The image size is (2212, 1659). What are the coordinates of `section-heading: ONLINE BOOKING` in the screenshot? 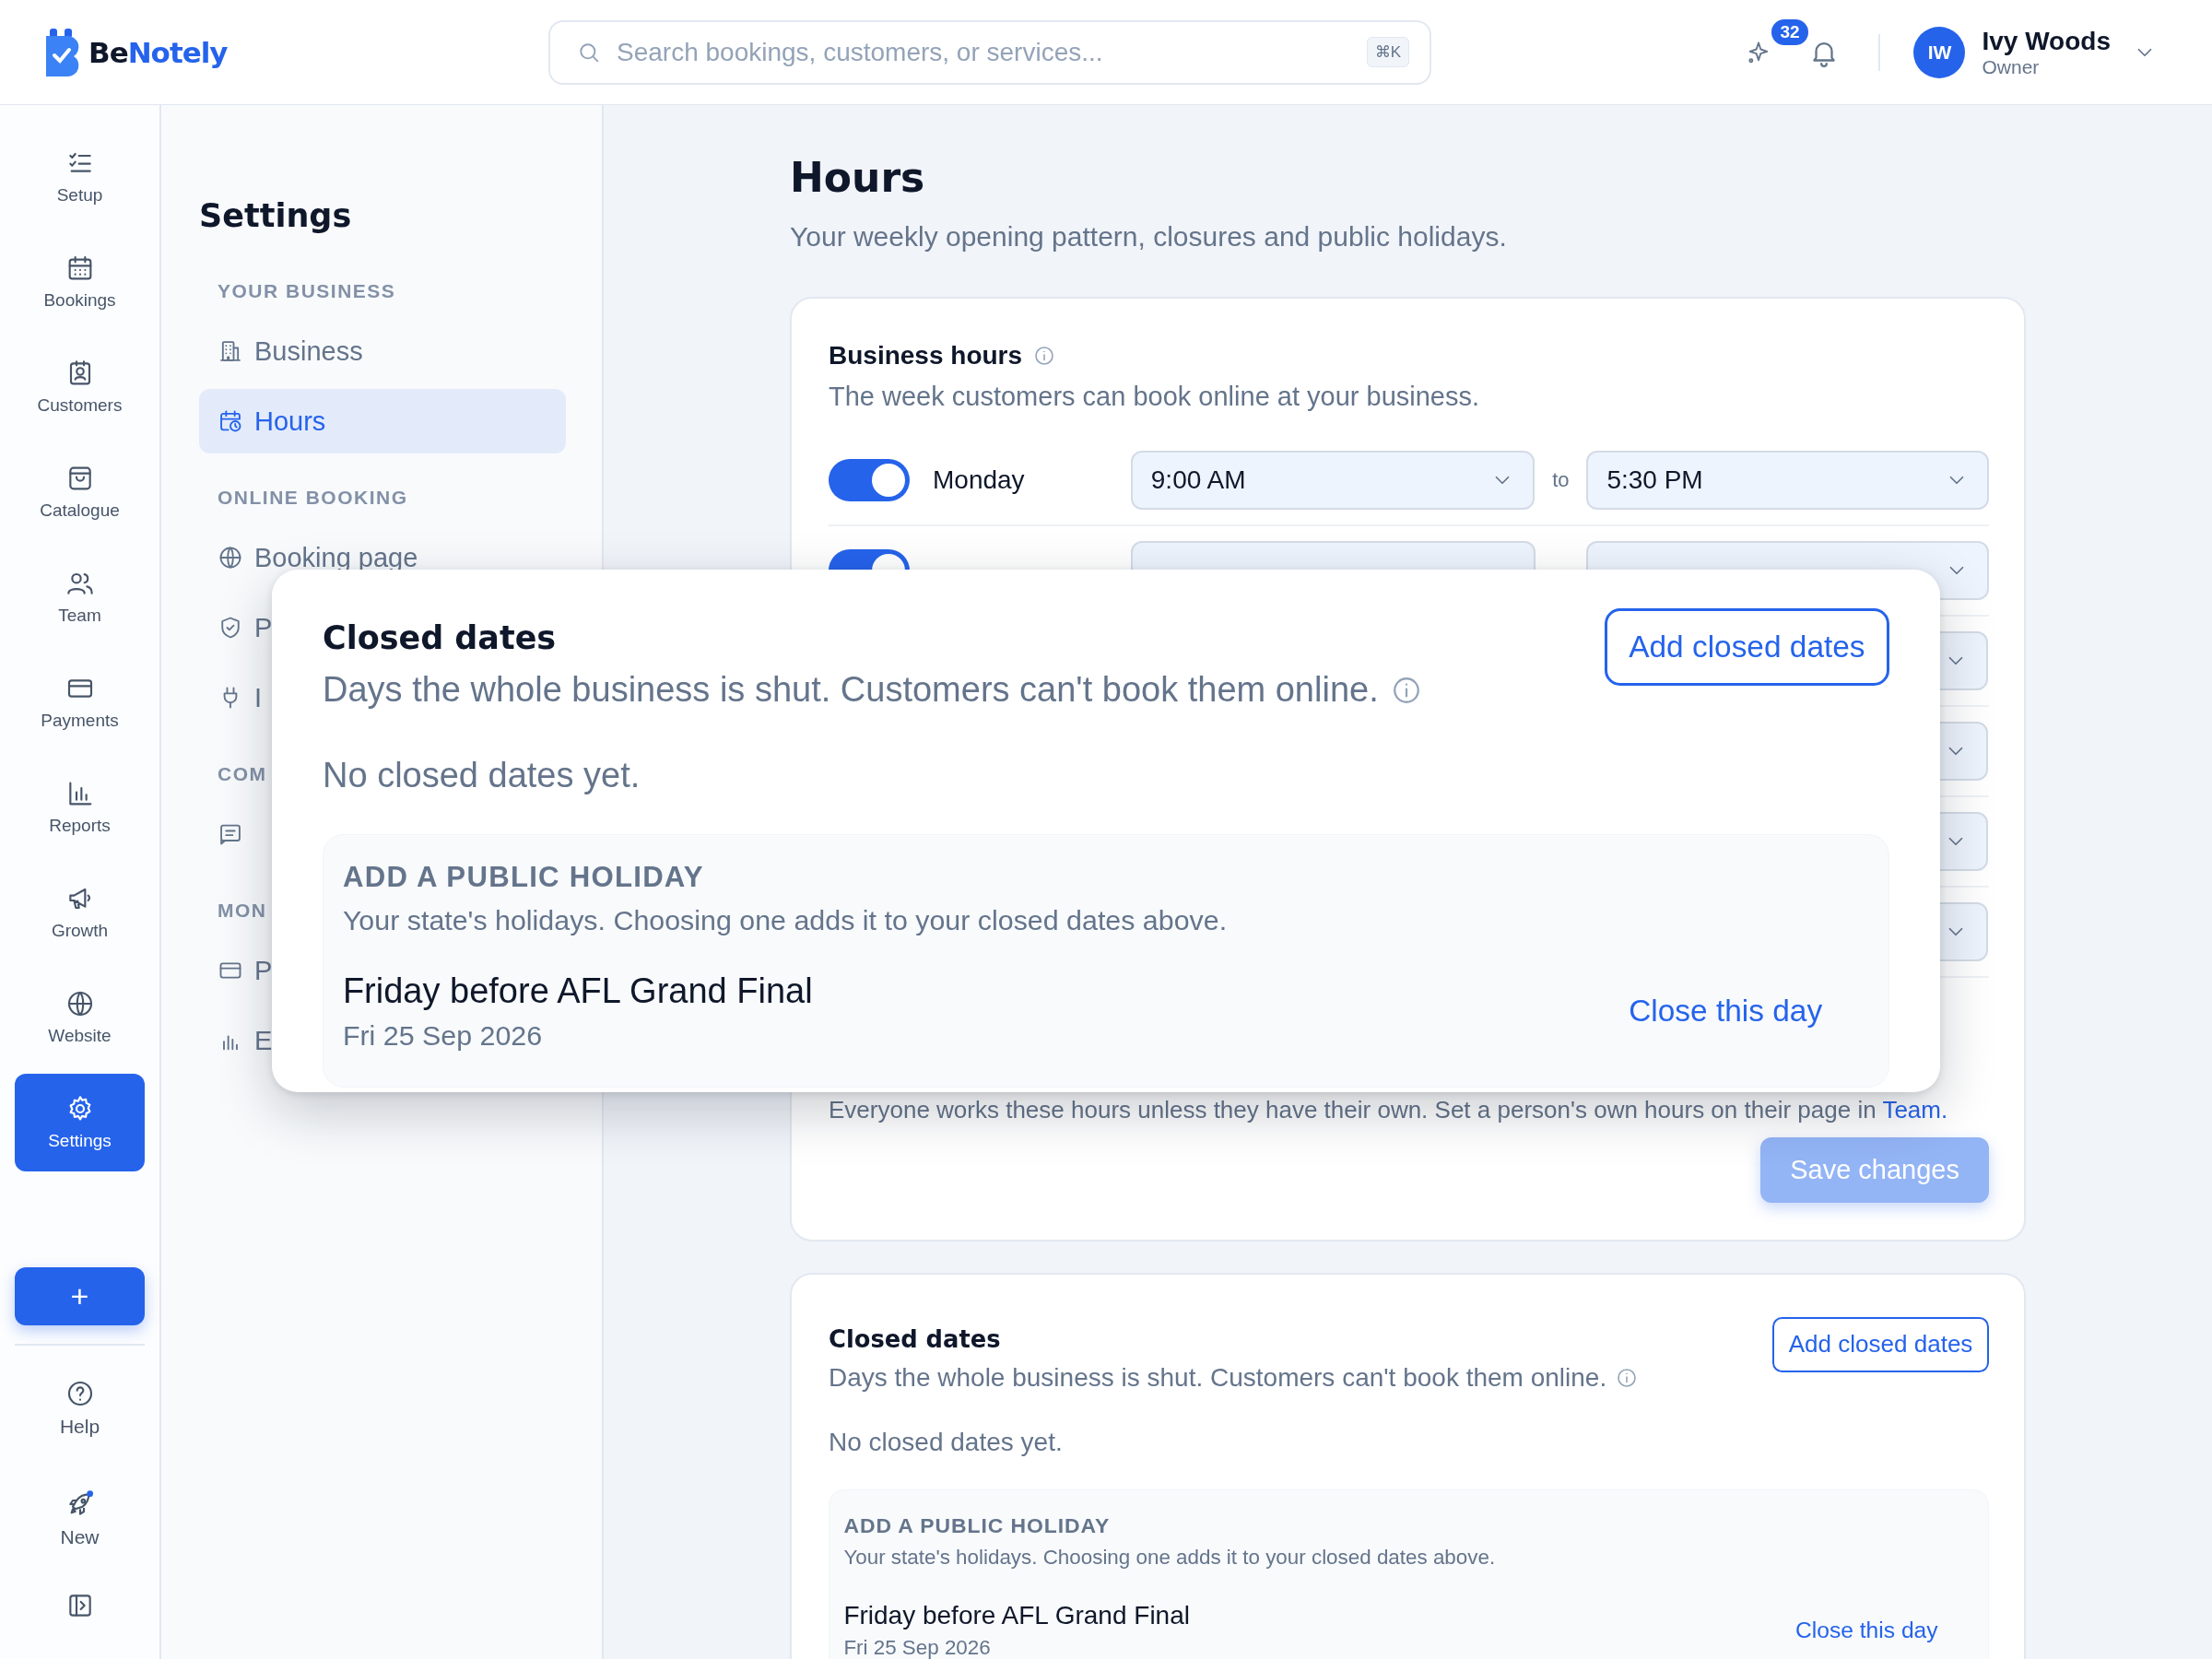 It's located at (313, 498).